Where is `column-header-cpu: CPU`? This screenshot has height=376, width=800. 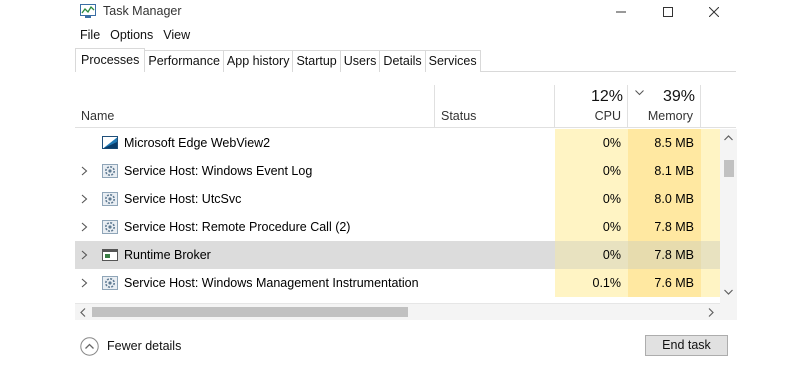
column-header-cpu: CPU is located at coordinates (588, 116).